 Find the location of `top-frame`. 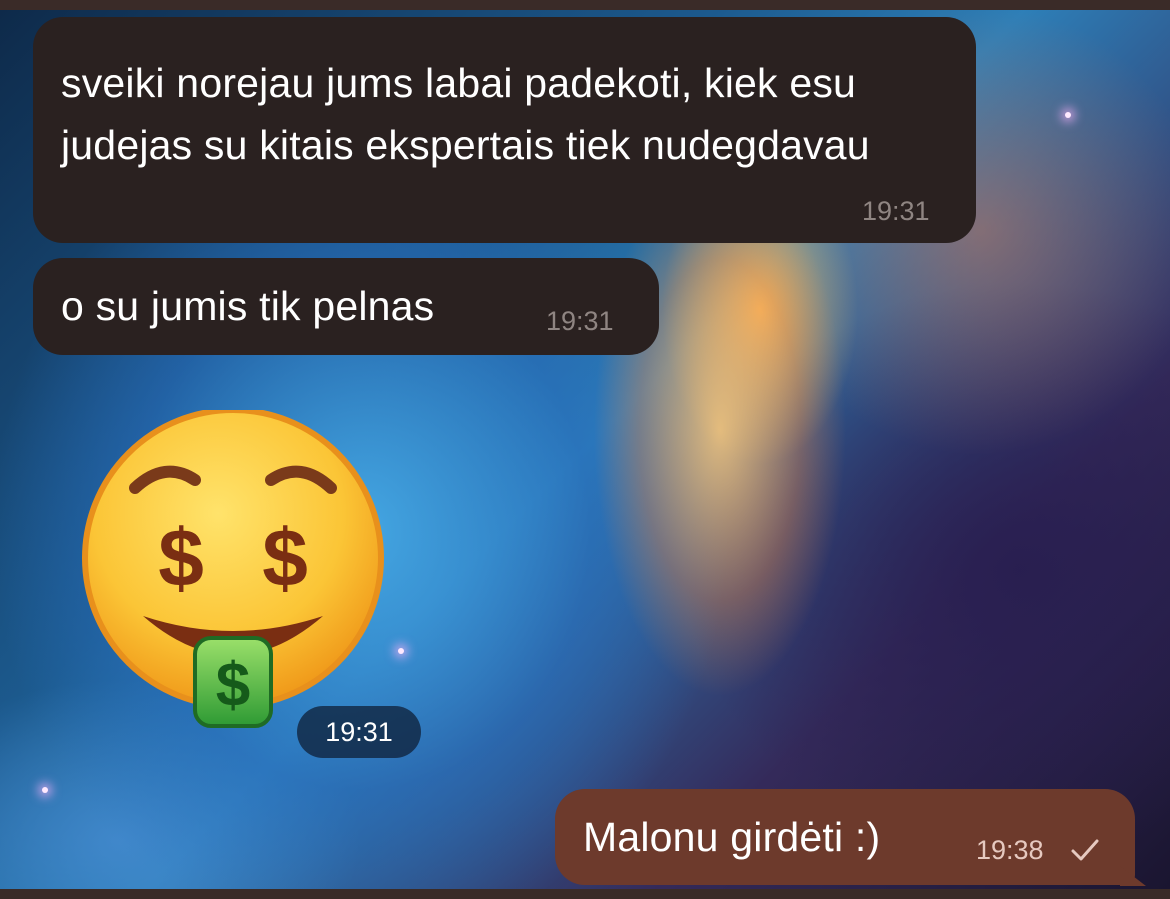

top-frame is located at coordinates (585, 5).